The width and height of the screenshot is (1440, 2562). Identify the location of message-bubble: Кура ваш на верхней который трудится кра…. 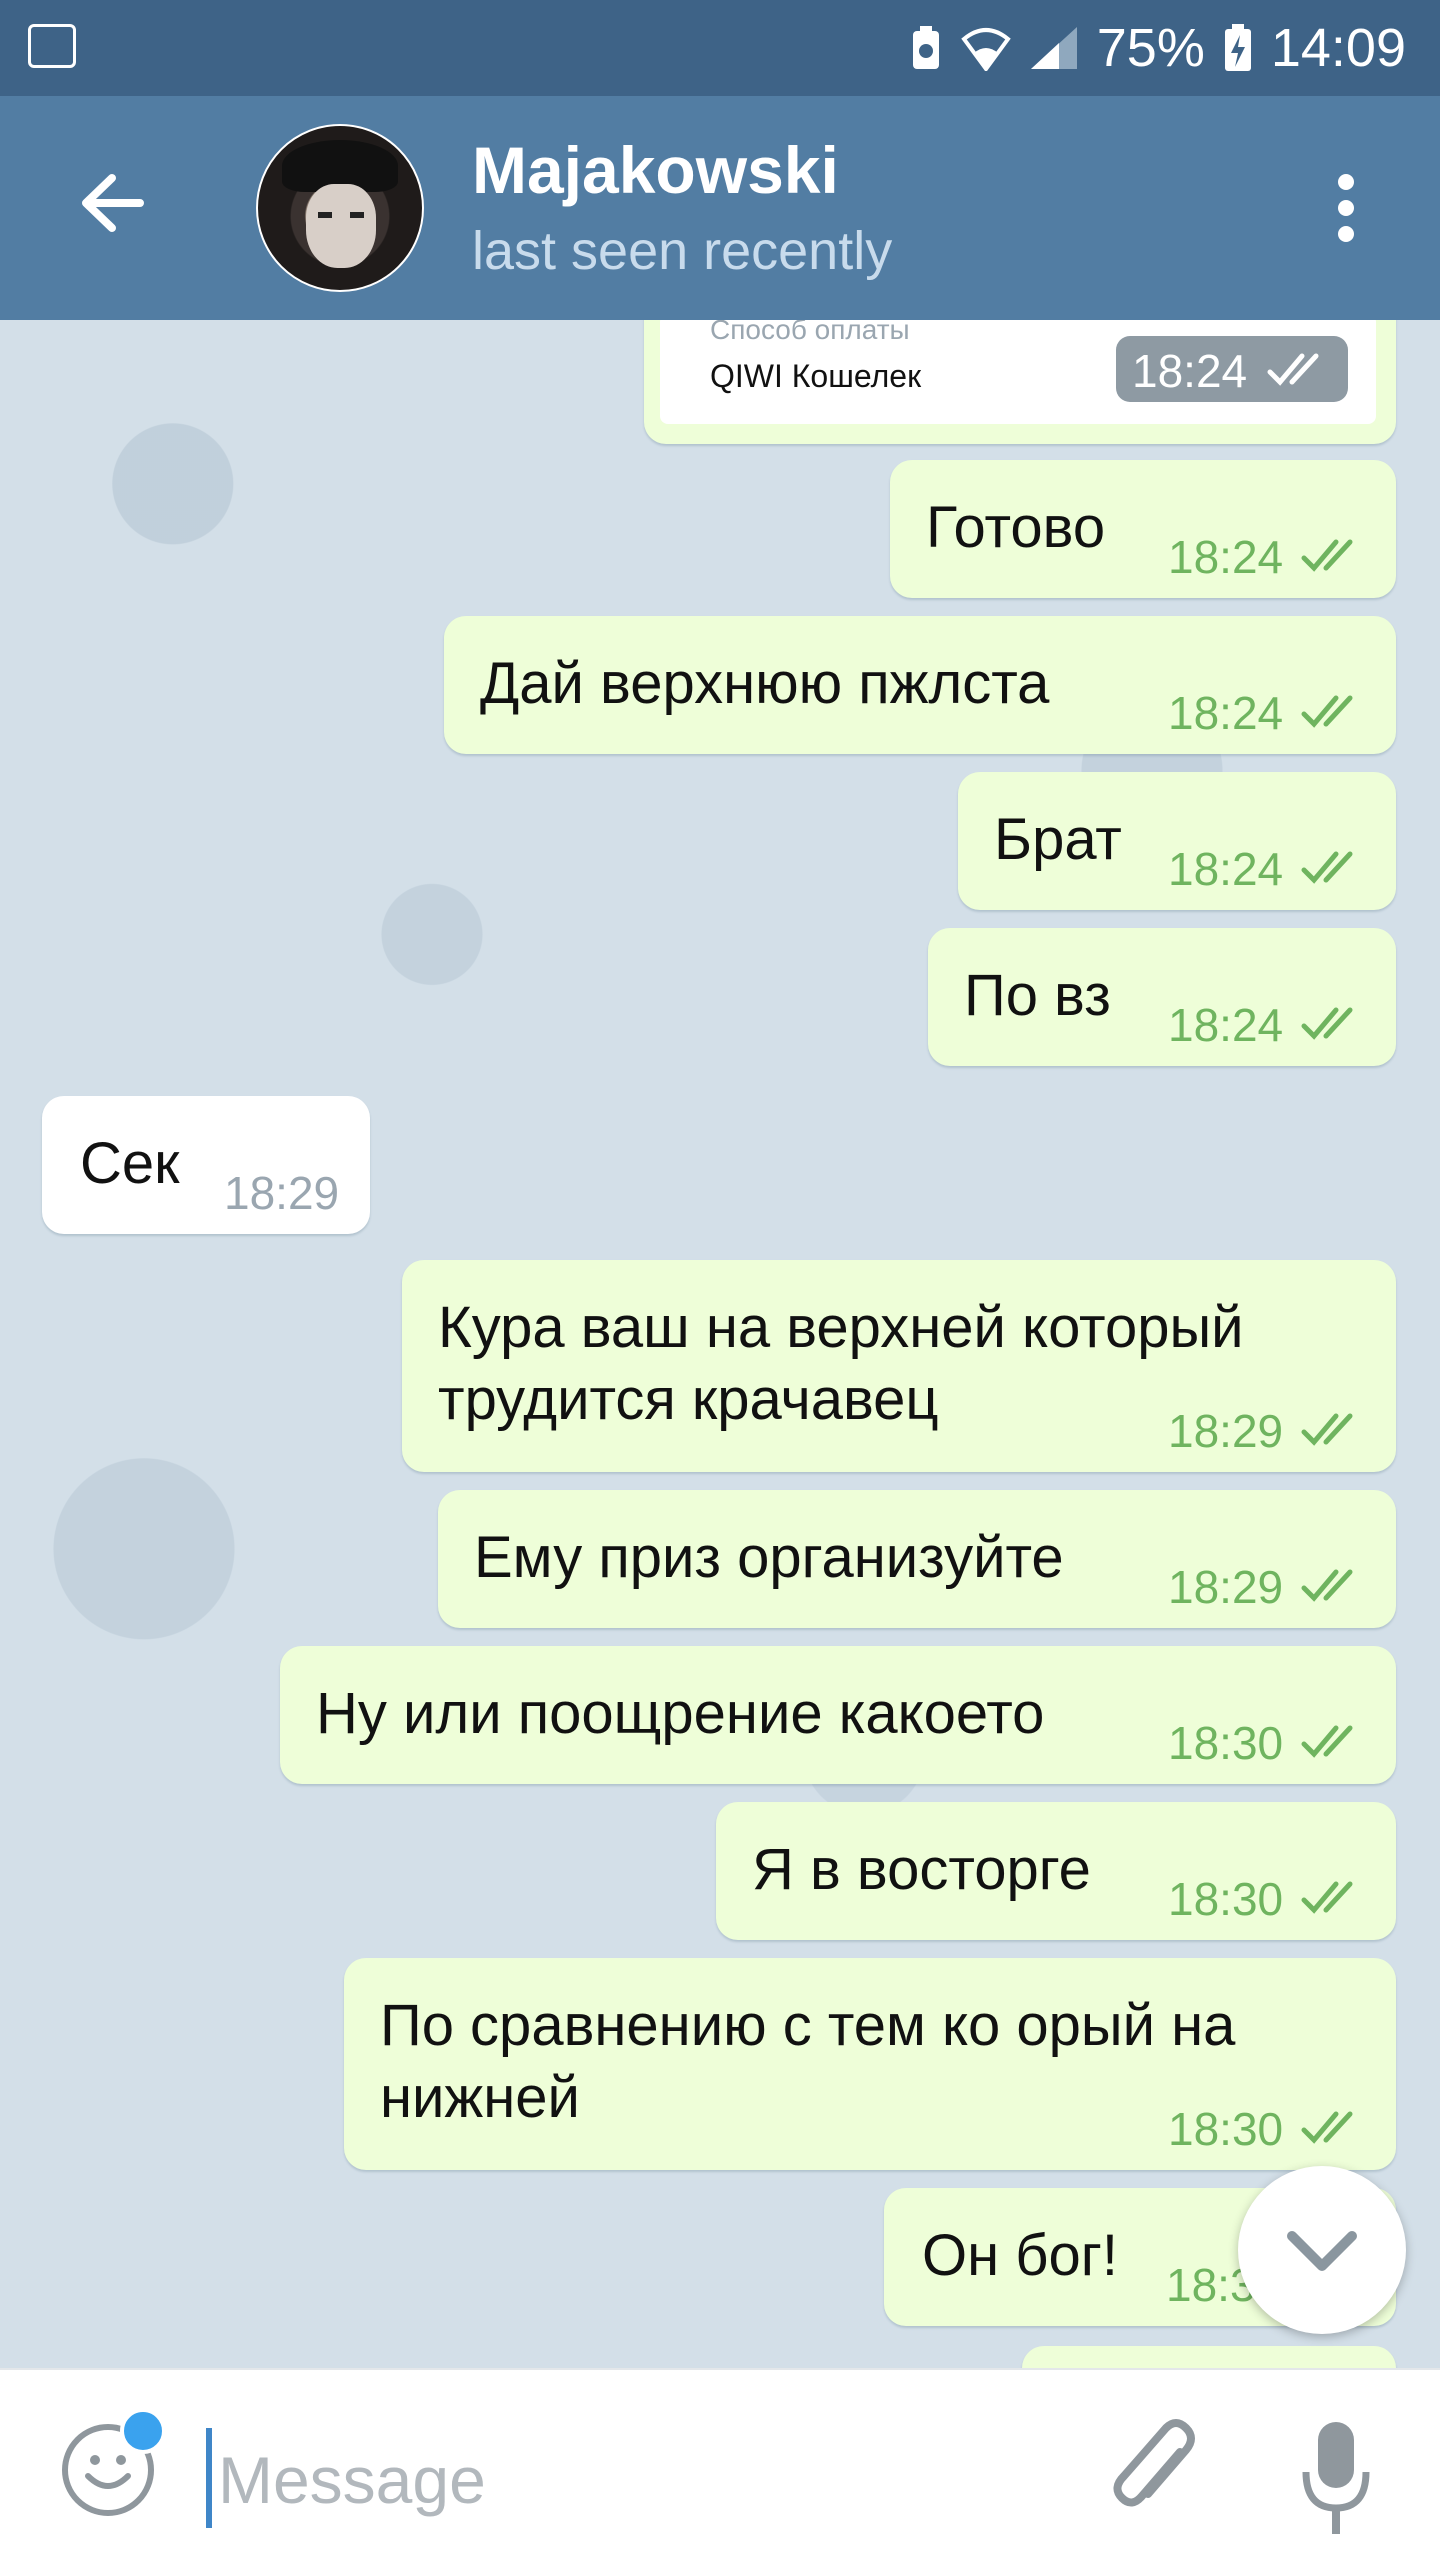
(899, 1366).